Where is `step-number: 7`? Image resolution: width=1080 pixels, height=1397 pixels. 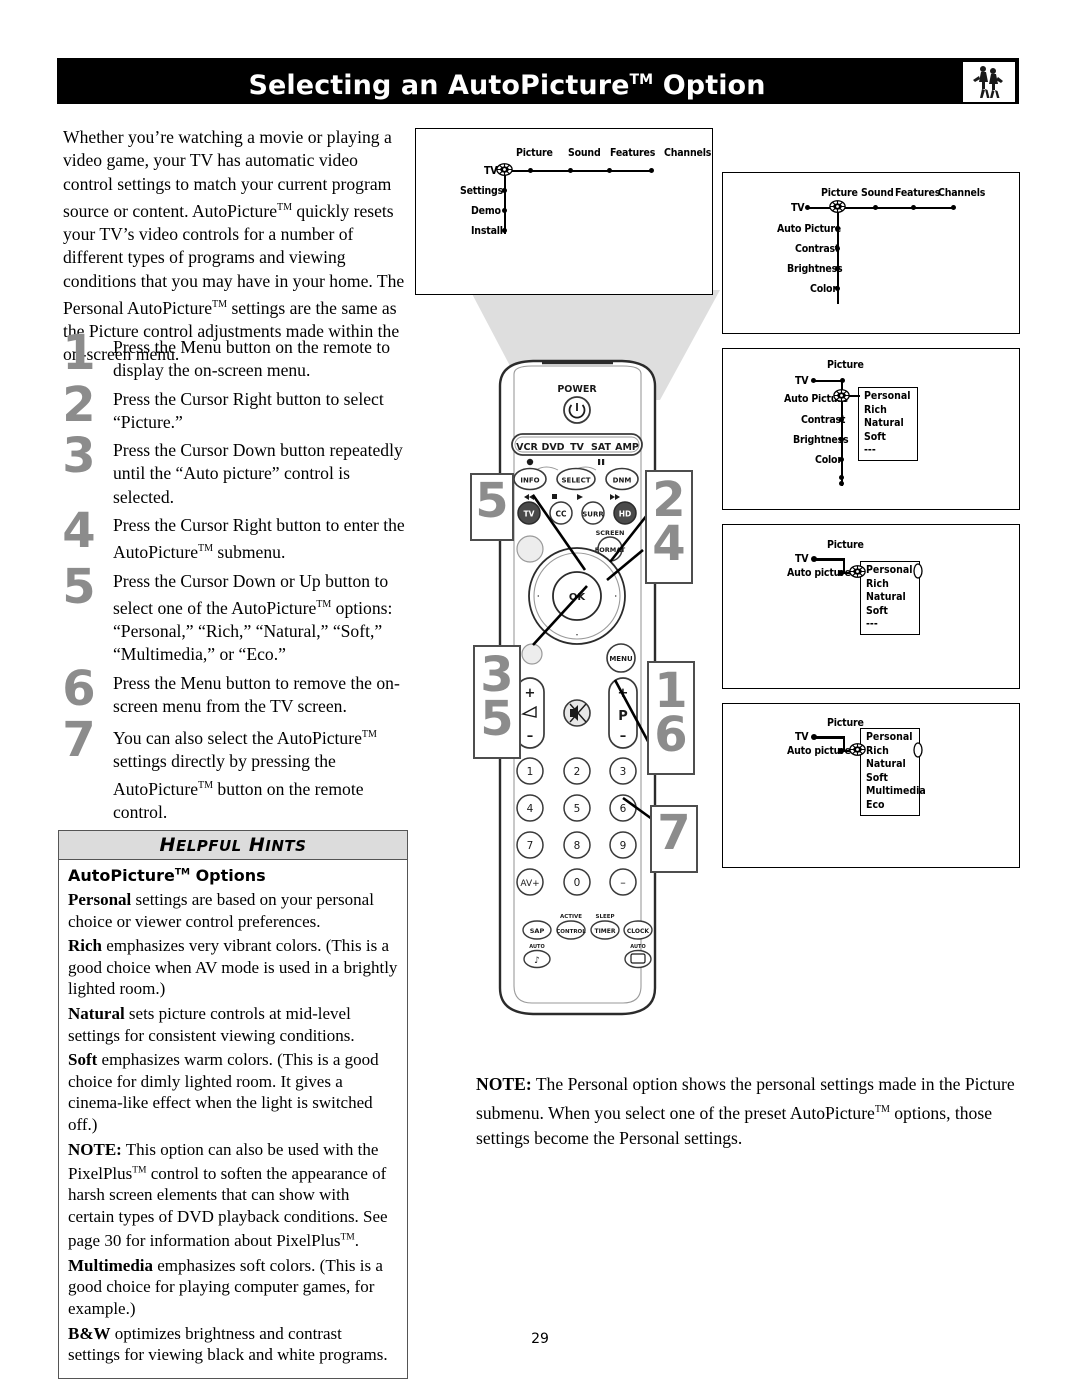
step-number: 7 is located at coordinates (79, 740).